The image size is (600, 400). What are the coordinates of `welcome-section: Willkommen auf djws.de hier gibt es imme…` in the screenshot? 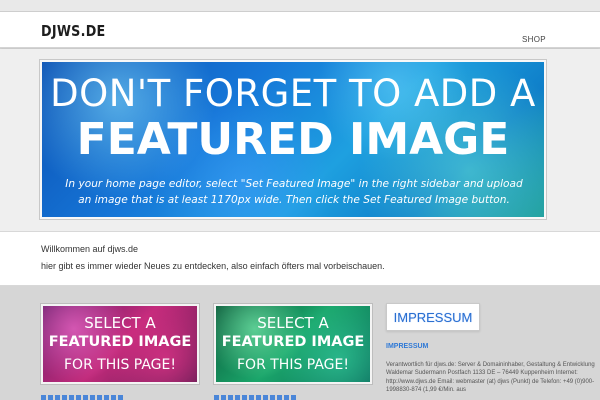 It's located at (300, 258).